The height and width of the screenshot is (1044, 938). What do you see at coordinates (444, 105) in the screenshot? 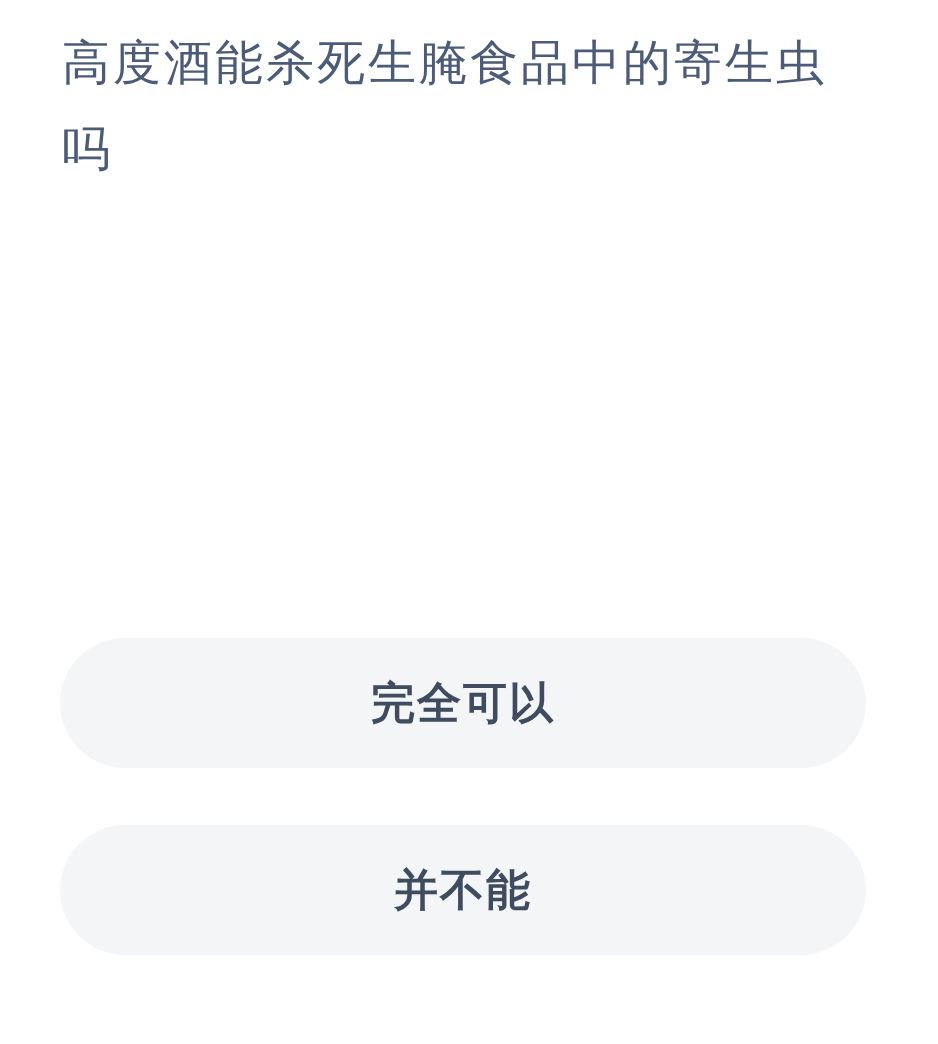
I see `question-text: 高度酒能杀死生腌食品中的寄生虫吗` at bounding box center [444, 105].